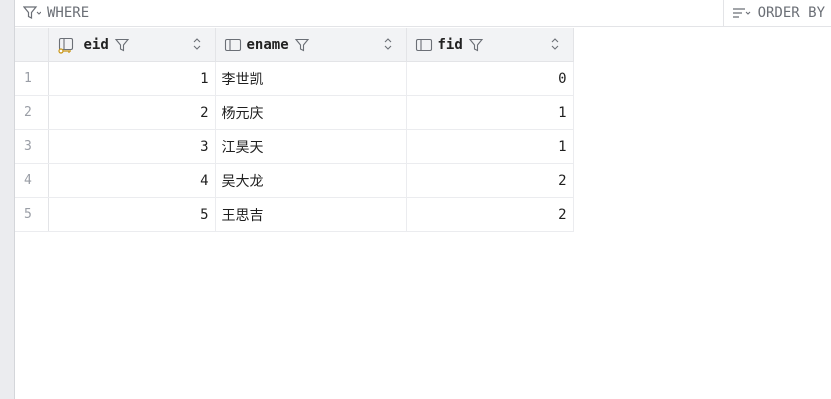 The image size is (831, 399). Describe the element at coordinates (450, 44) in the screenshot. I see `column-name: fid` at that location.